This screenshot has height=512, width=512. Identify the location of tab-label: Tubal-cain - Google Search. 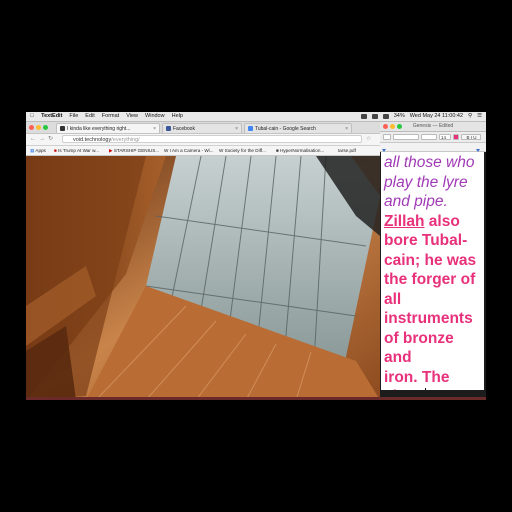
(285, 129).